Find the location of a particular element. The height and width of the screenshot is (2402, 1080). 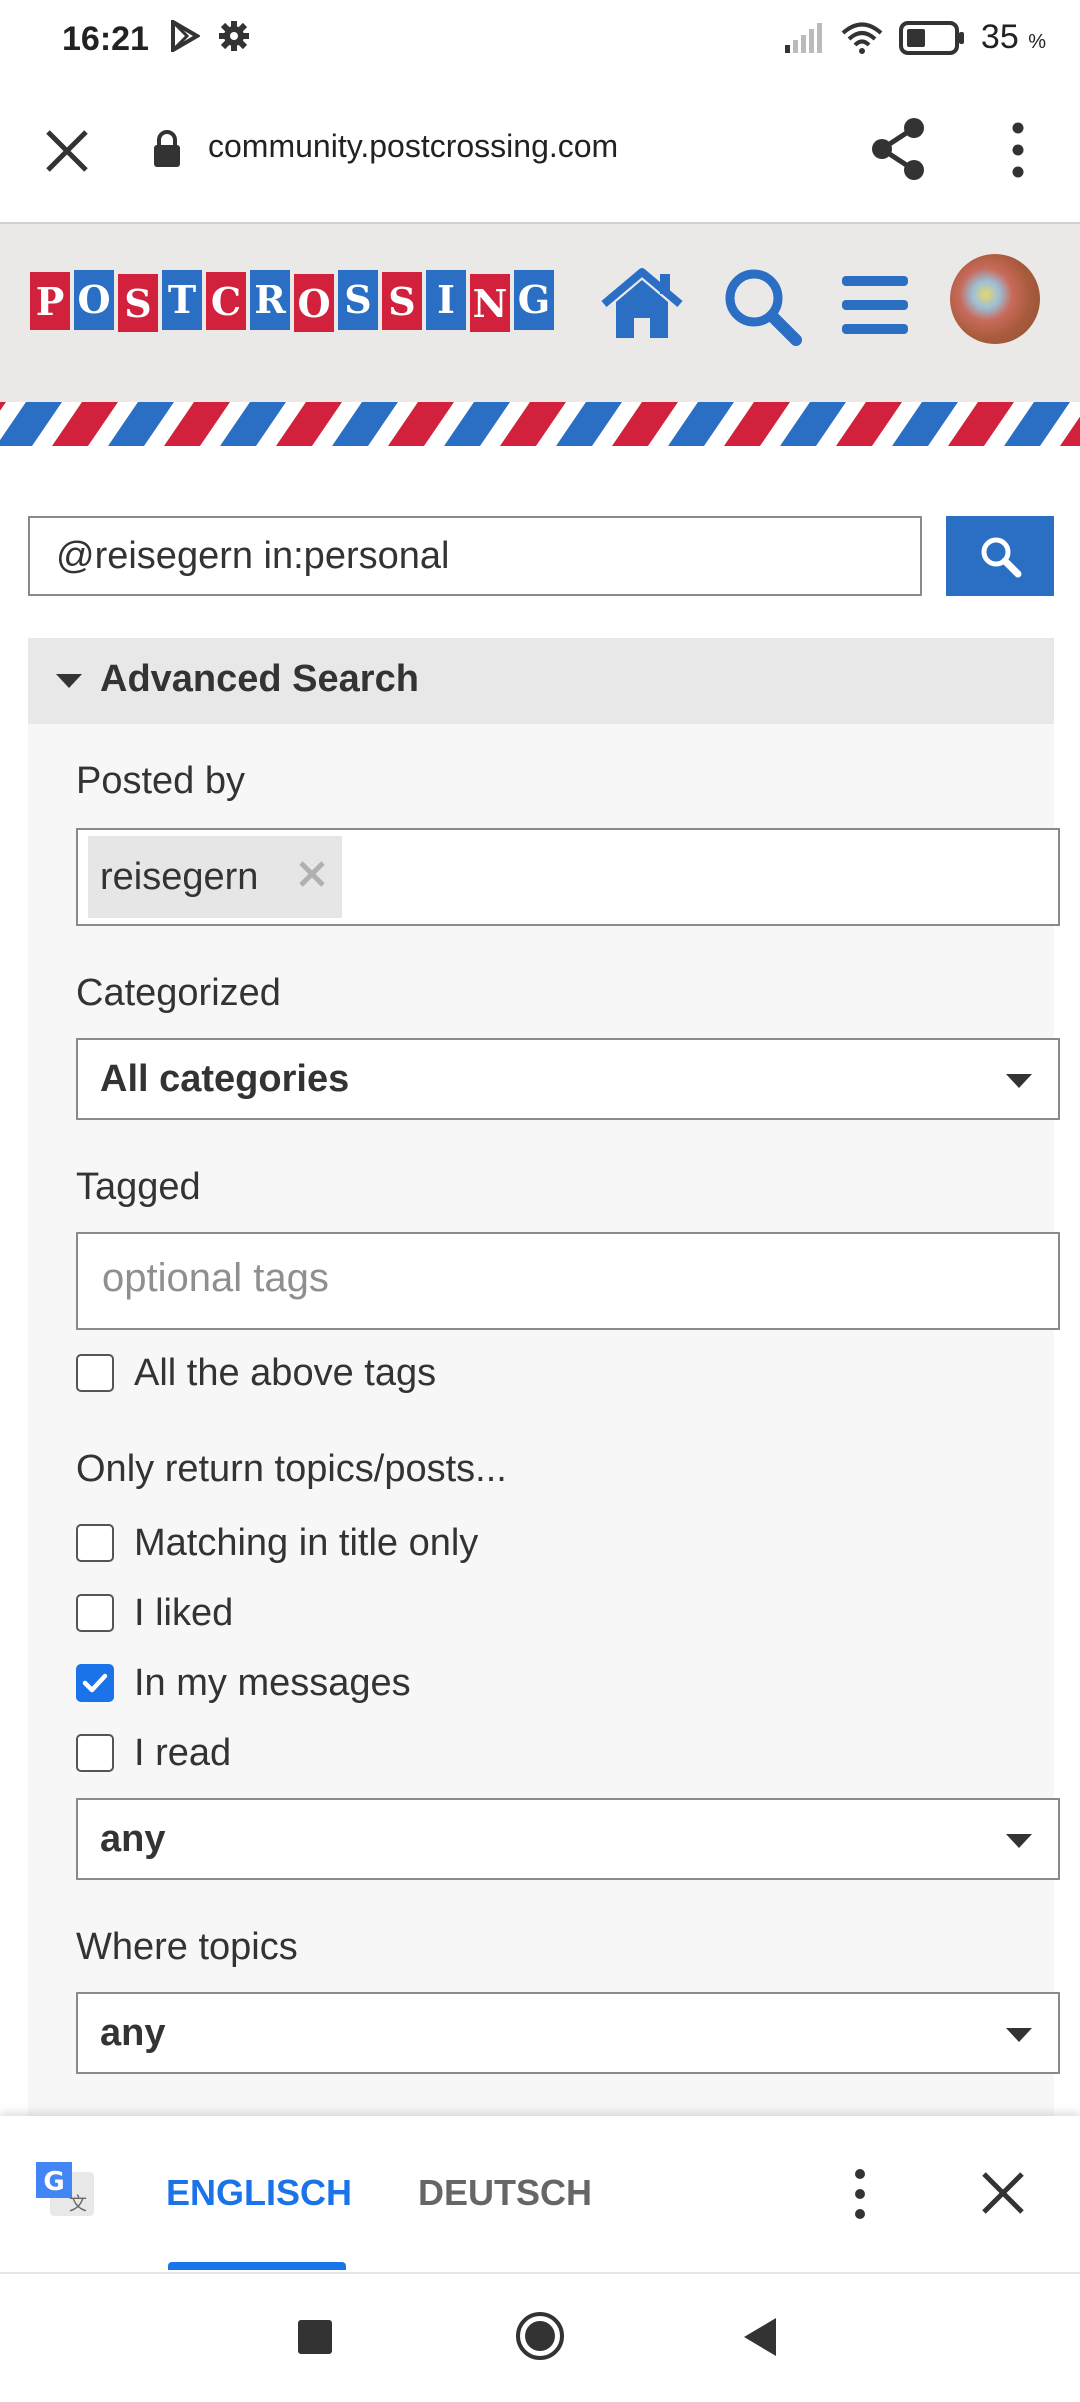

i-liked-checkbox-row: I liked is located at coordinates (154, 1613).